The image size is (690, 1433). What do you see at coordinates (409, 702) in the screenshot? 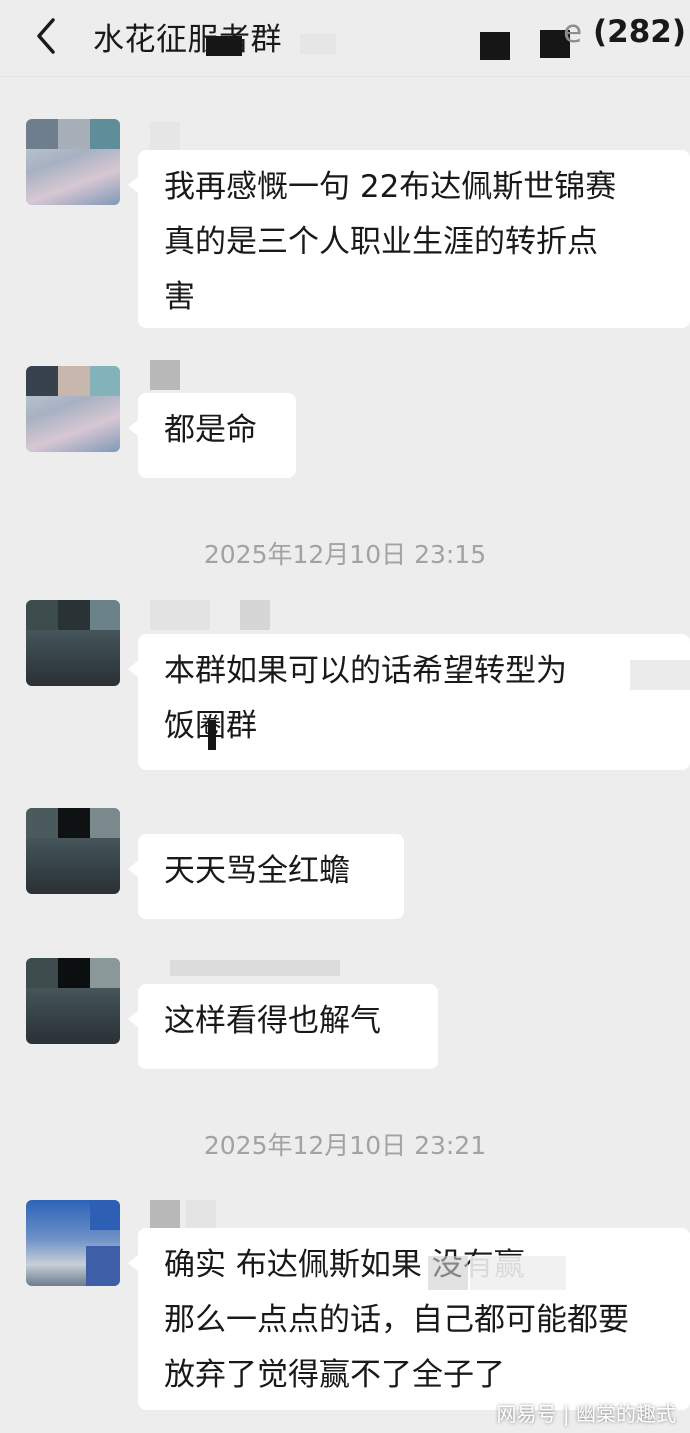
I see `message-bubble: 本群如果可以的话希望转型为 饭圈群` at bounding box center [409, 702].